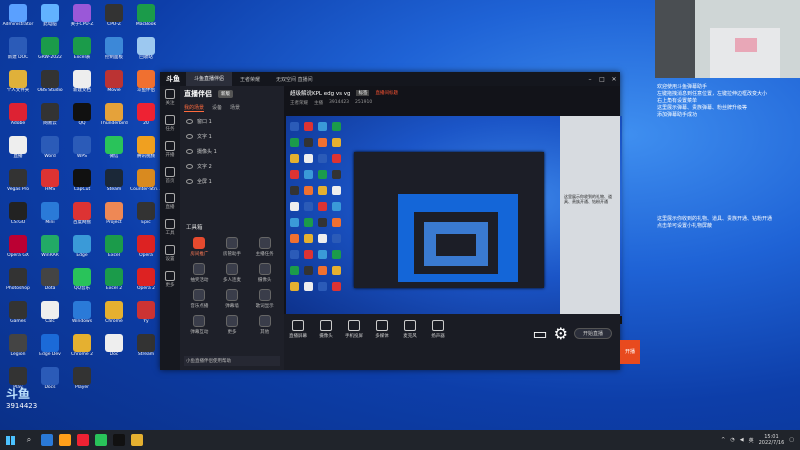 This screenshot has width=800, height=450. I want to click on tool-streamer-task: 主播任务, so click(264, 247).